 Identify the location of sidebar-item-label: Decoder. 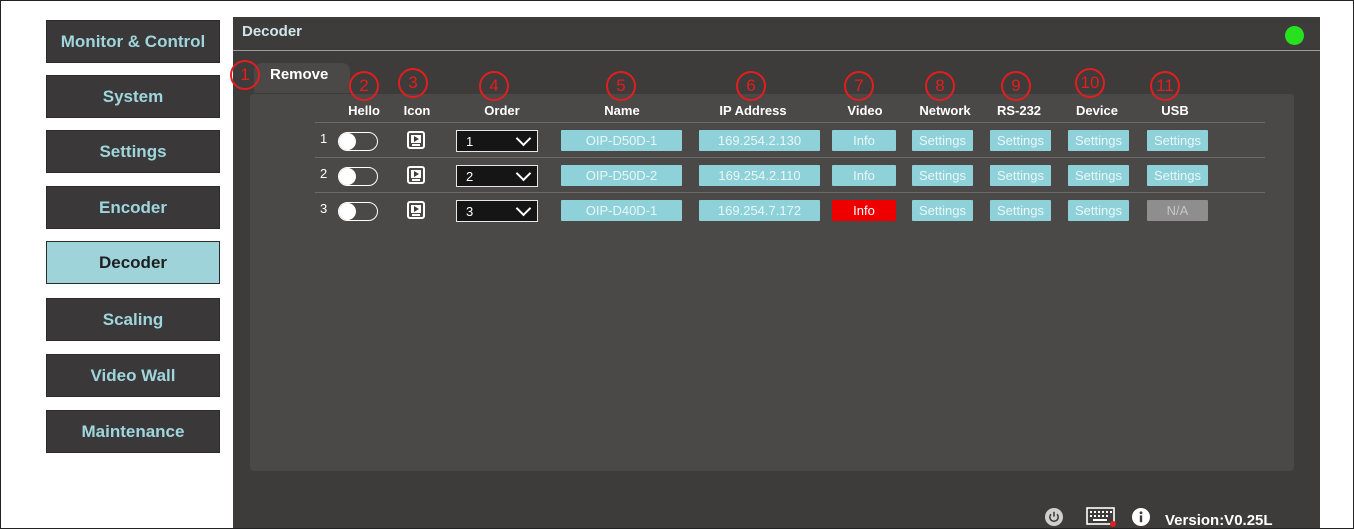
(133, 262).